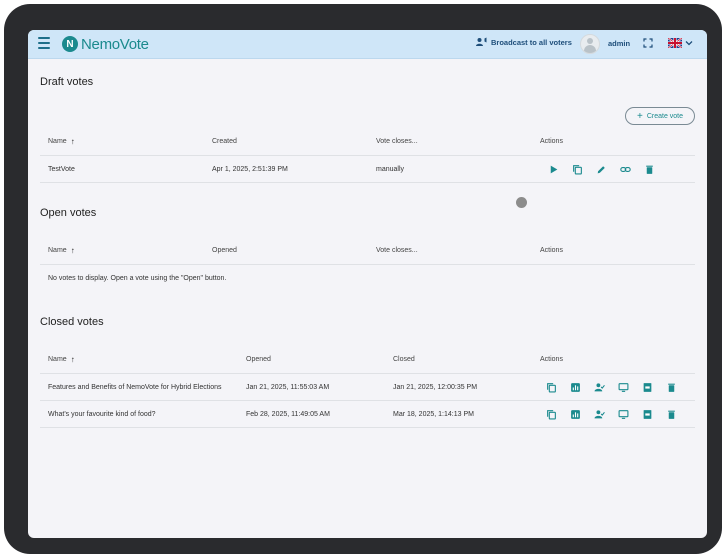  I want to click on avatar, so click(590, 44).